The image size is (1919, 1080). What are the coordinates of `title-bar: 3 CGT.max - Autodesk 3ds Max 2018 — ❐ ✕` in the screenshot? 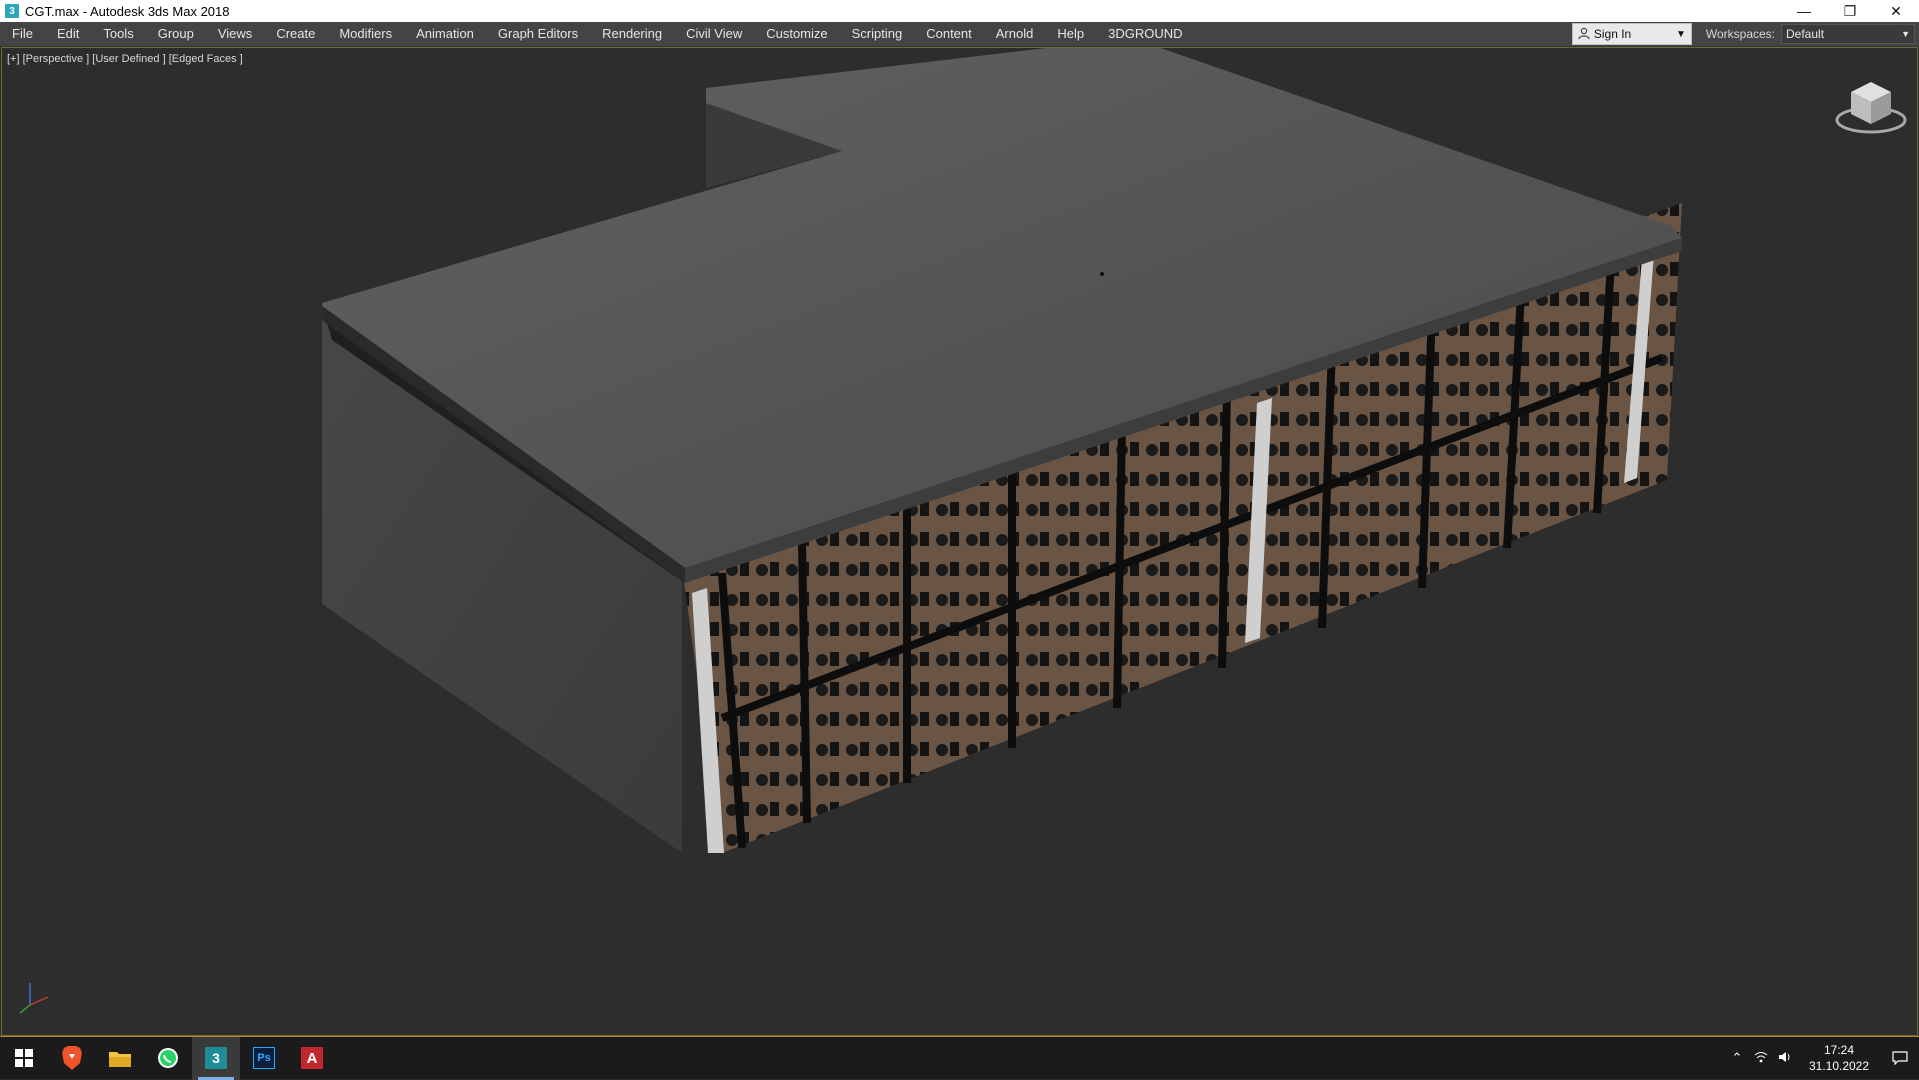 It's located at (959, 11).